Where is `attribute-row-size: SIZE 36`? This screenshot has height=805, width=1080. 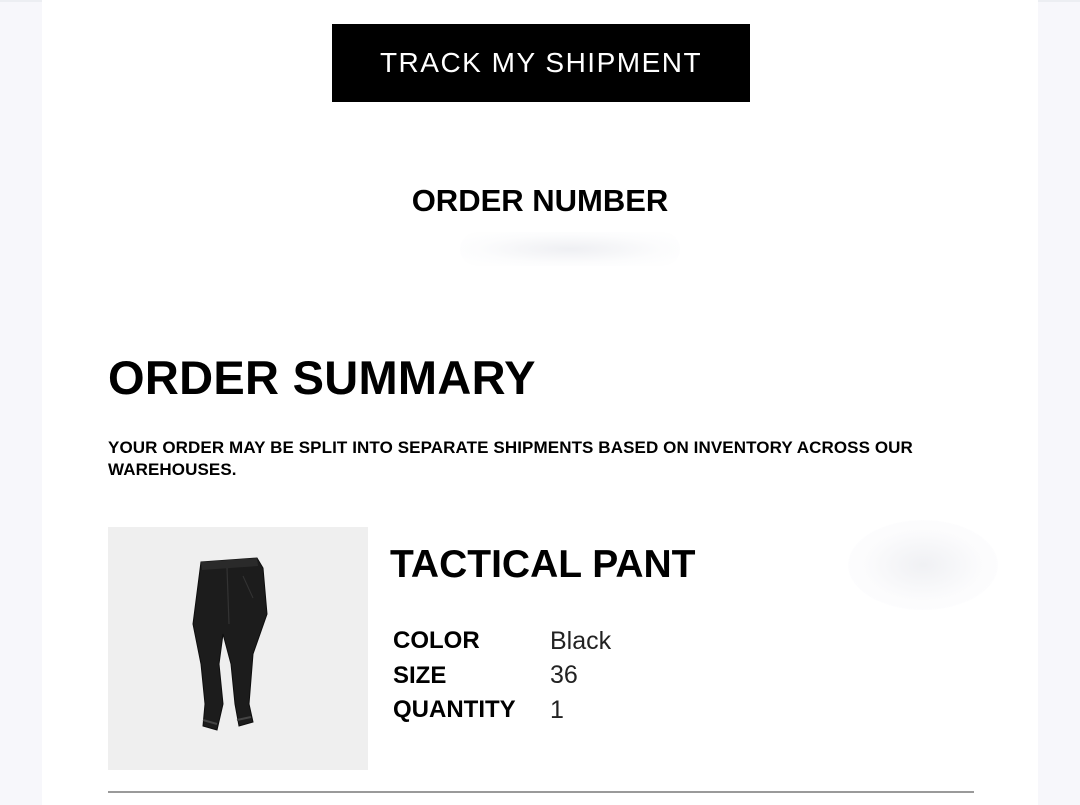 attribute-row-size: SIZE 36 is located at coordinates (502, 676).